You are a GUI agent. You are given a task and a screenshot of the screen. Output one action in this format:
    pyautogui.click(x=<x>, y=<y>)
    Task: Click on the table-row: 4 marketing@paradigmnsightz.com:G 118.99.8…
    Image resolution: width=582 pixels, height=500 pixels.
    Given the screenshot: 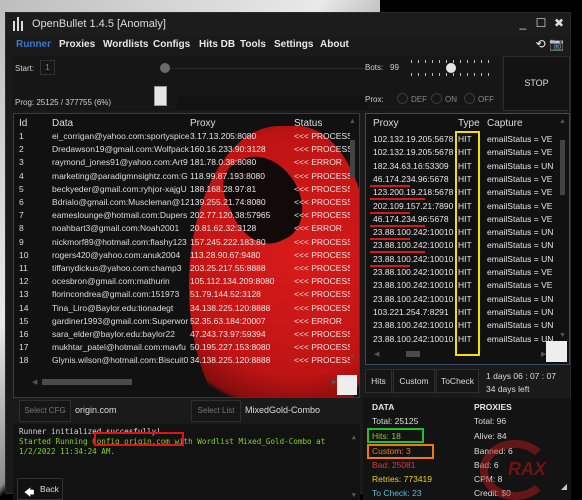 What is the action you would take?
    pyautogui.click(x=182, y=177)
    